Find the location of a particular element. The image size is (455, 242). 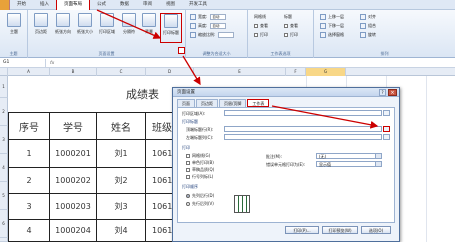

scale-input is located at coordinates (226, 35).